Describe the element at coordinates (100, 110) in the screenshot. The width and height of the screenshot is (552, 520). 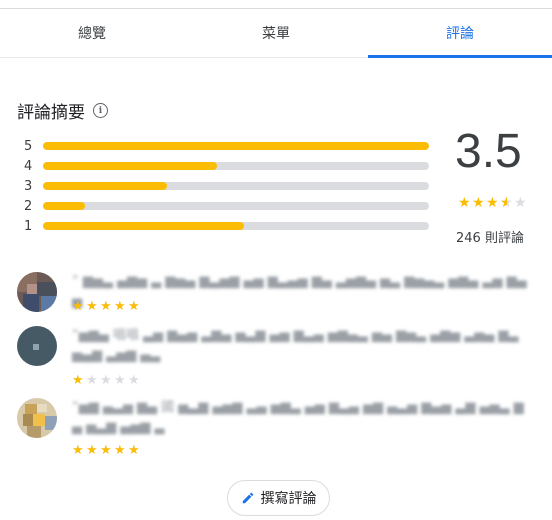
I see `info-icon: i` at that location.